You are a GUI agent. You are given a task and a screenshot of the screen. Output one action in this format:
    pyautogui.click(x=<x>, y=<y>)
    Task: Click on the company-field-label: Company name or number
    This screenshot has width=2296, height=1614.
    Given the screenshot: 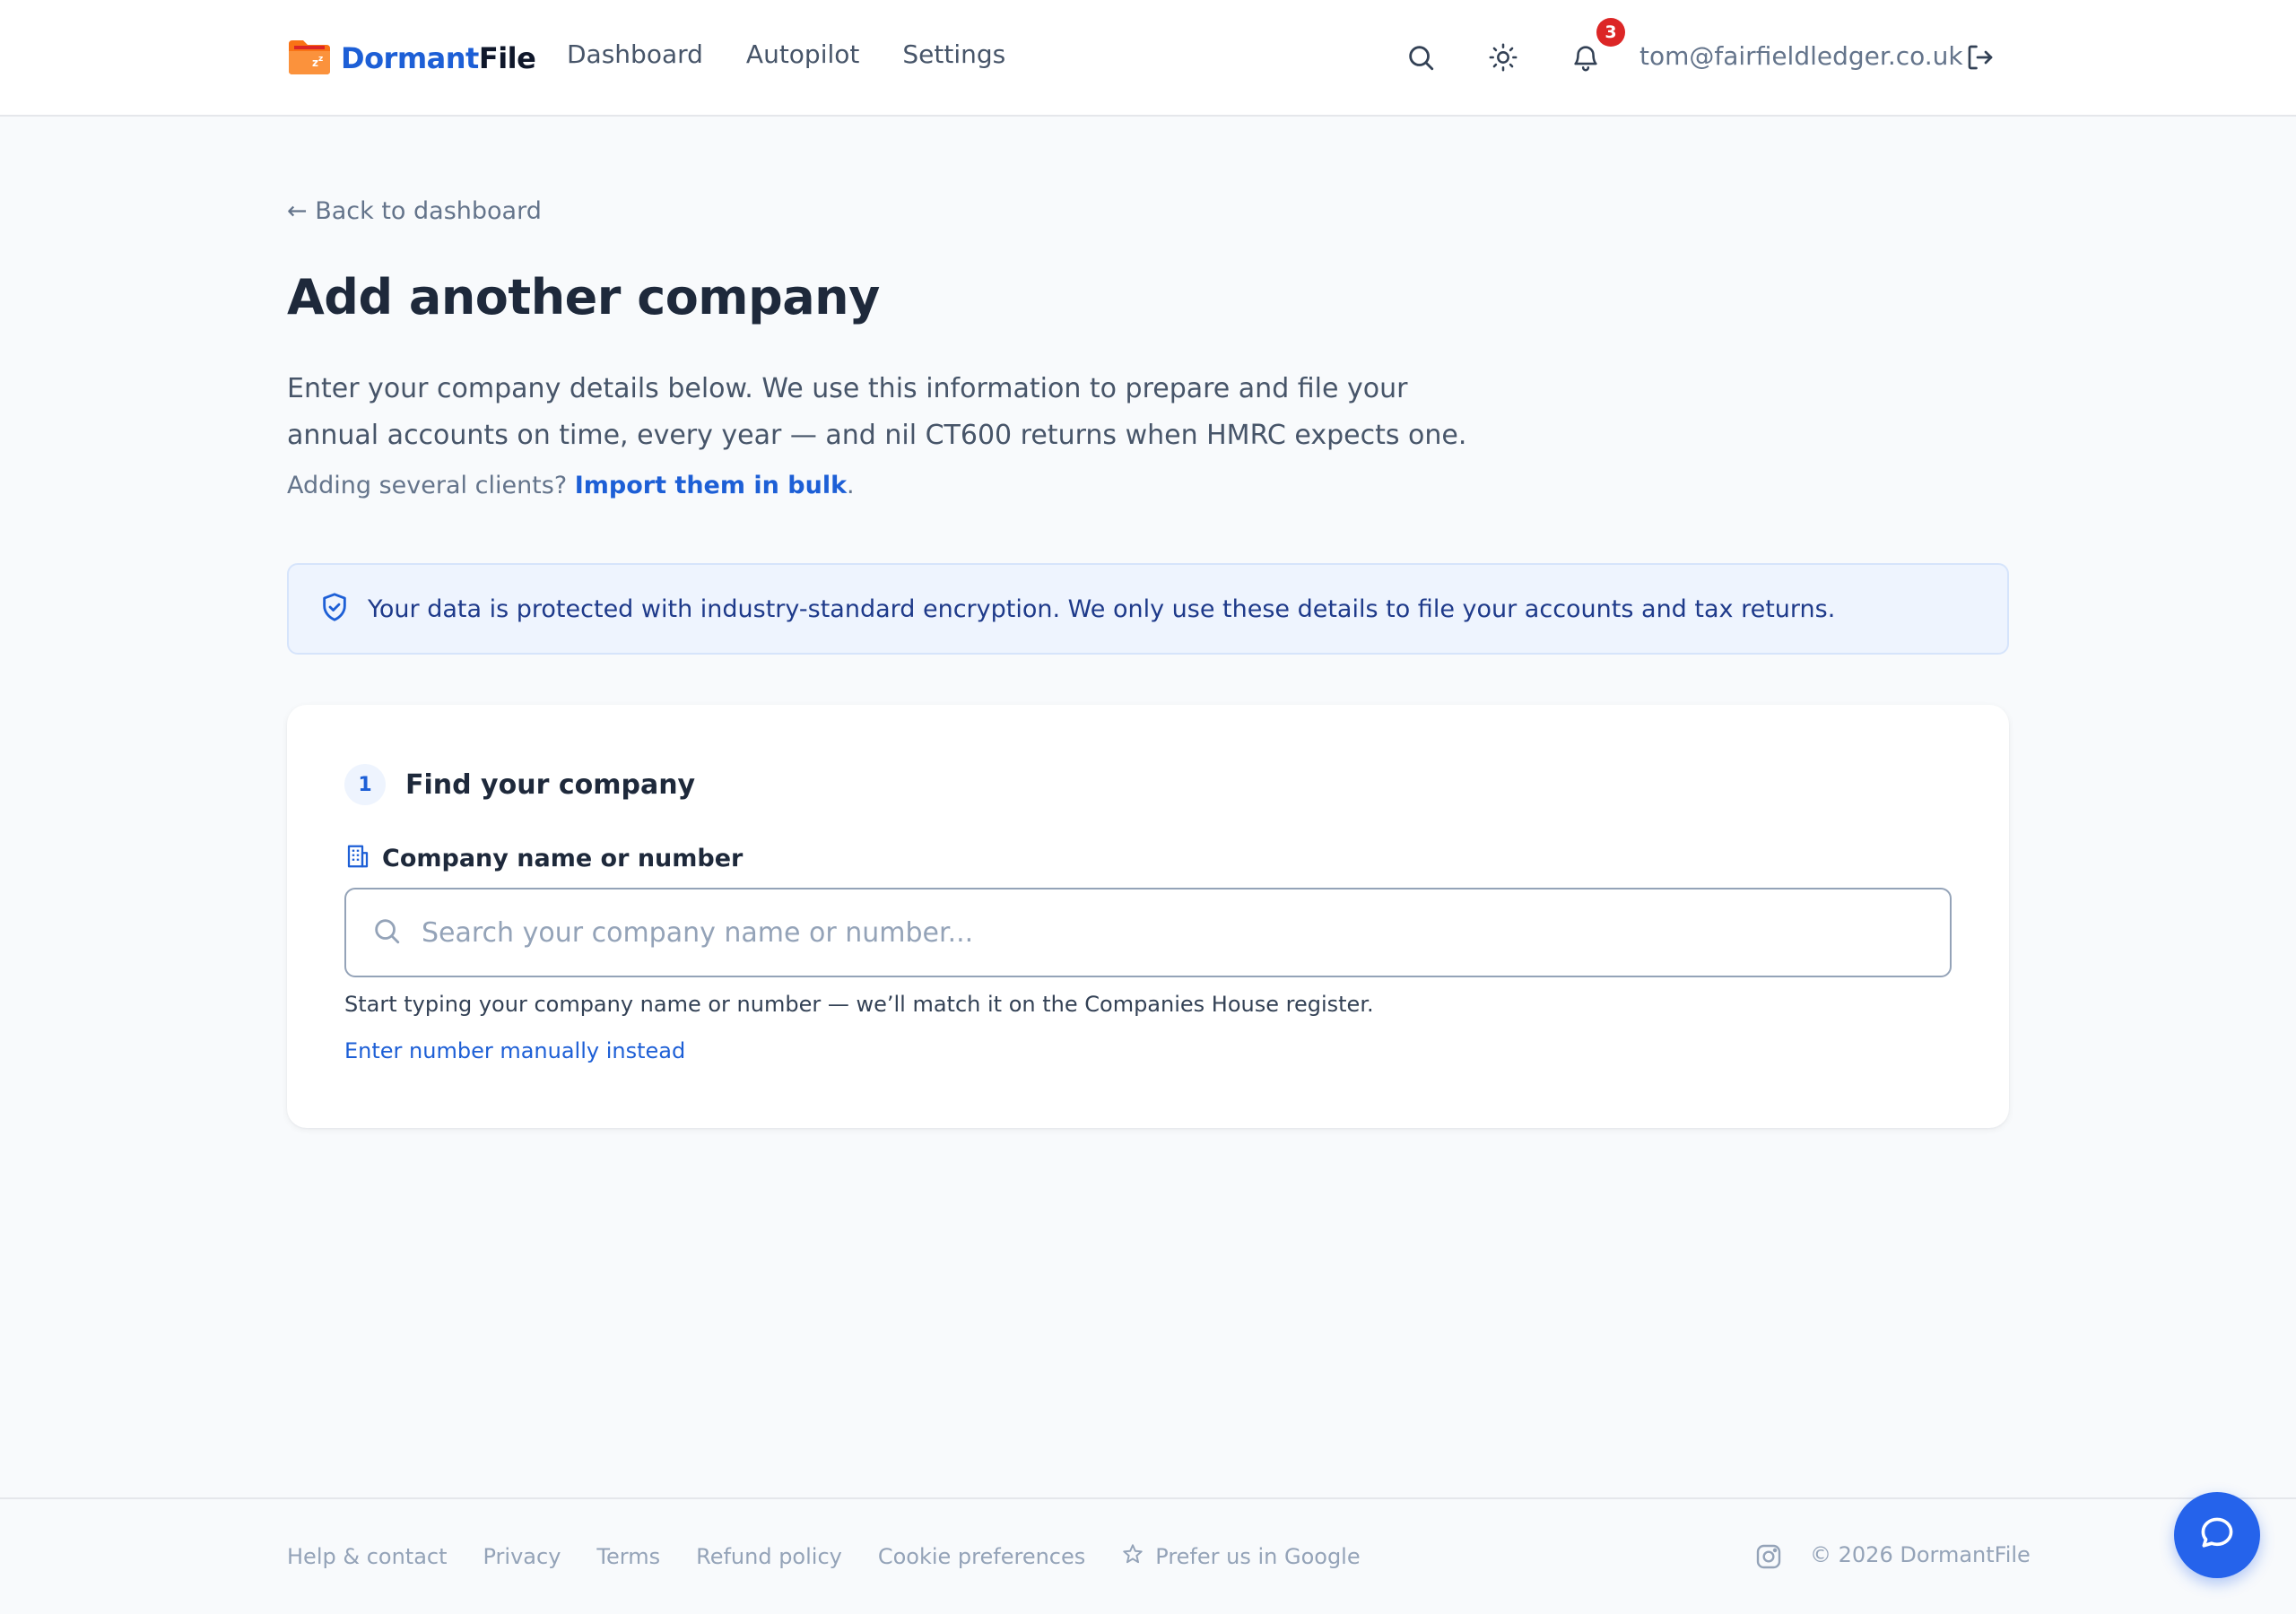 What is the action you would take?
    pyautogui.click(x=543, y=858)
    